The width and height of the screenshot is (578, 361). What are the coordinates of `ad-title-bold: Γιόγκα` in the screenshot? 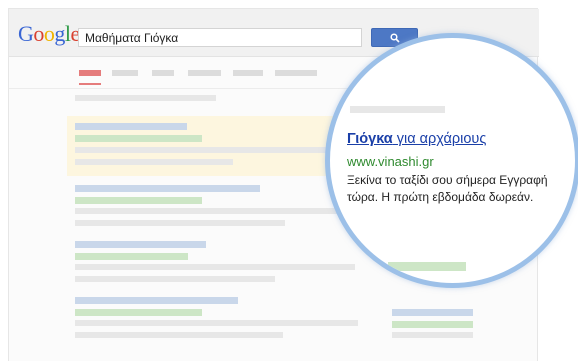 It's located at (370, 139).